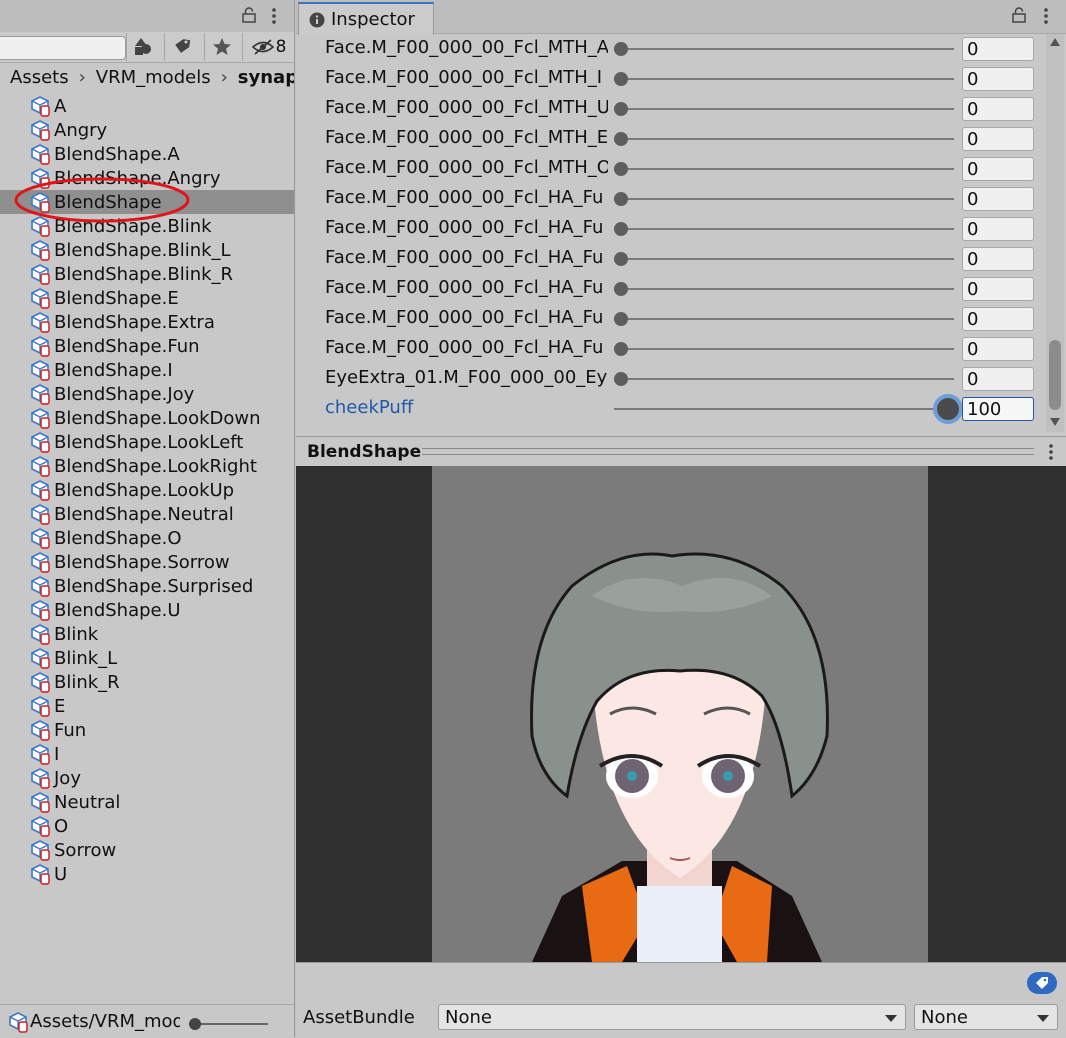 The height and width of the screenshot is (1038, 1066). I want to click on filter-by-label-button, so click(181, 47).